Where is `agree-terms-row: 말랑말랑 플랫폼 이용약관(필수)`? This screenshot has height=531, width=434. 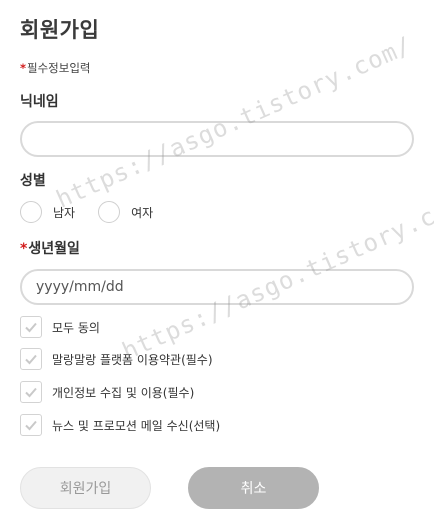
agree-terms-row: 말랑말랑 플랫폼 이용약관(필수) is located at coordinates (116, 359).